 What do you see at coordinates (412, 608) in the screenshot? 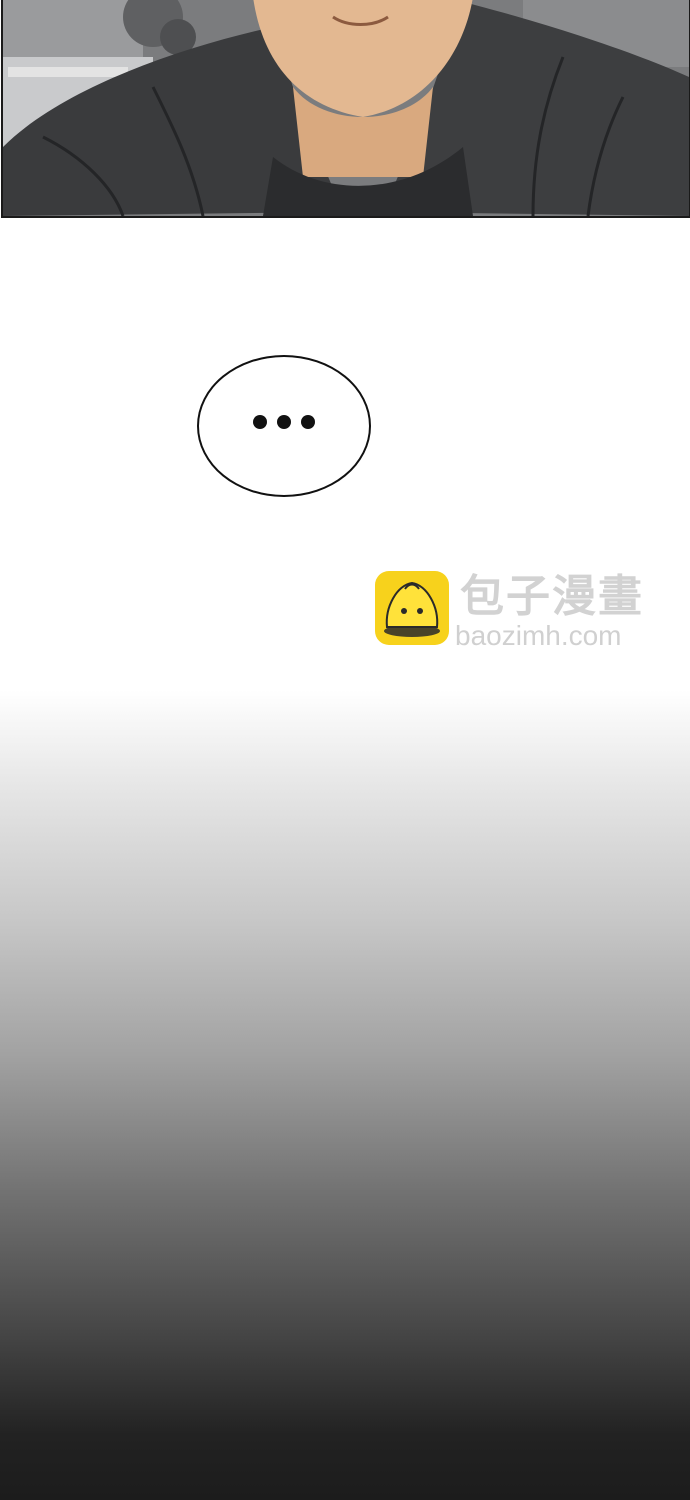
I see `bun-mascot-icon` at bounding box center [412, 608].